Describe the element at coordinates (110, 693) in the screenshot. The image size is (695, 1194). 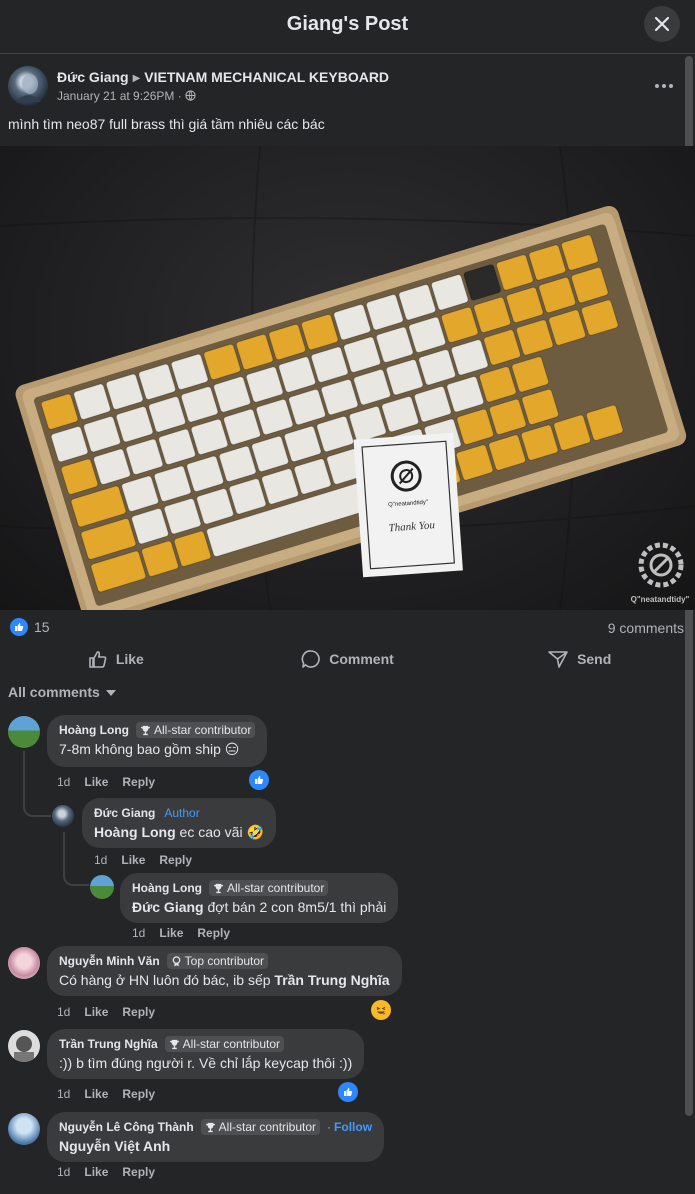
I see `chevron-down-icon` at that location.